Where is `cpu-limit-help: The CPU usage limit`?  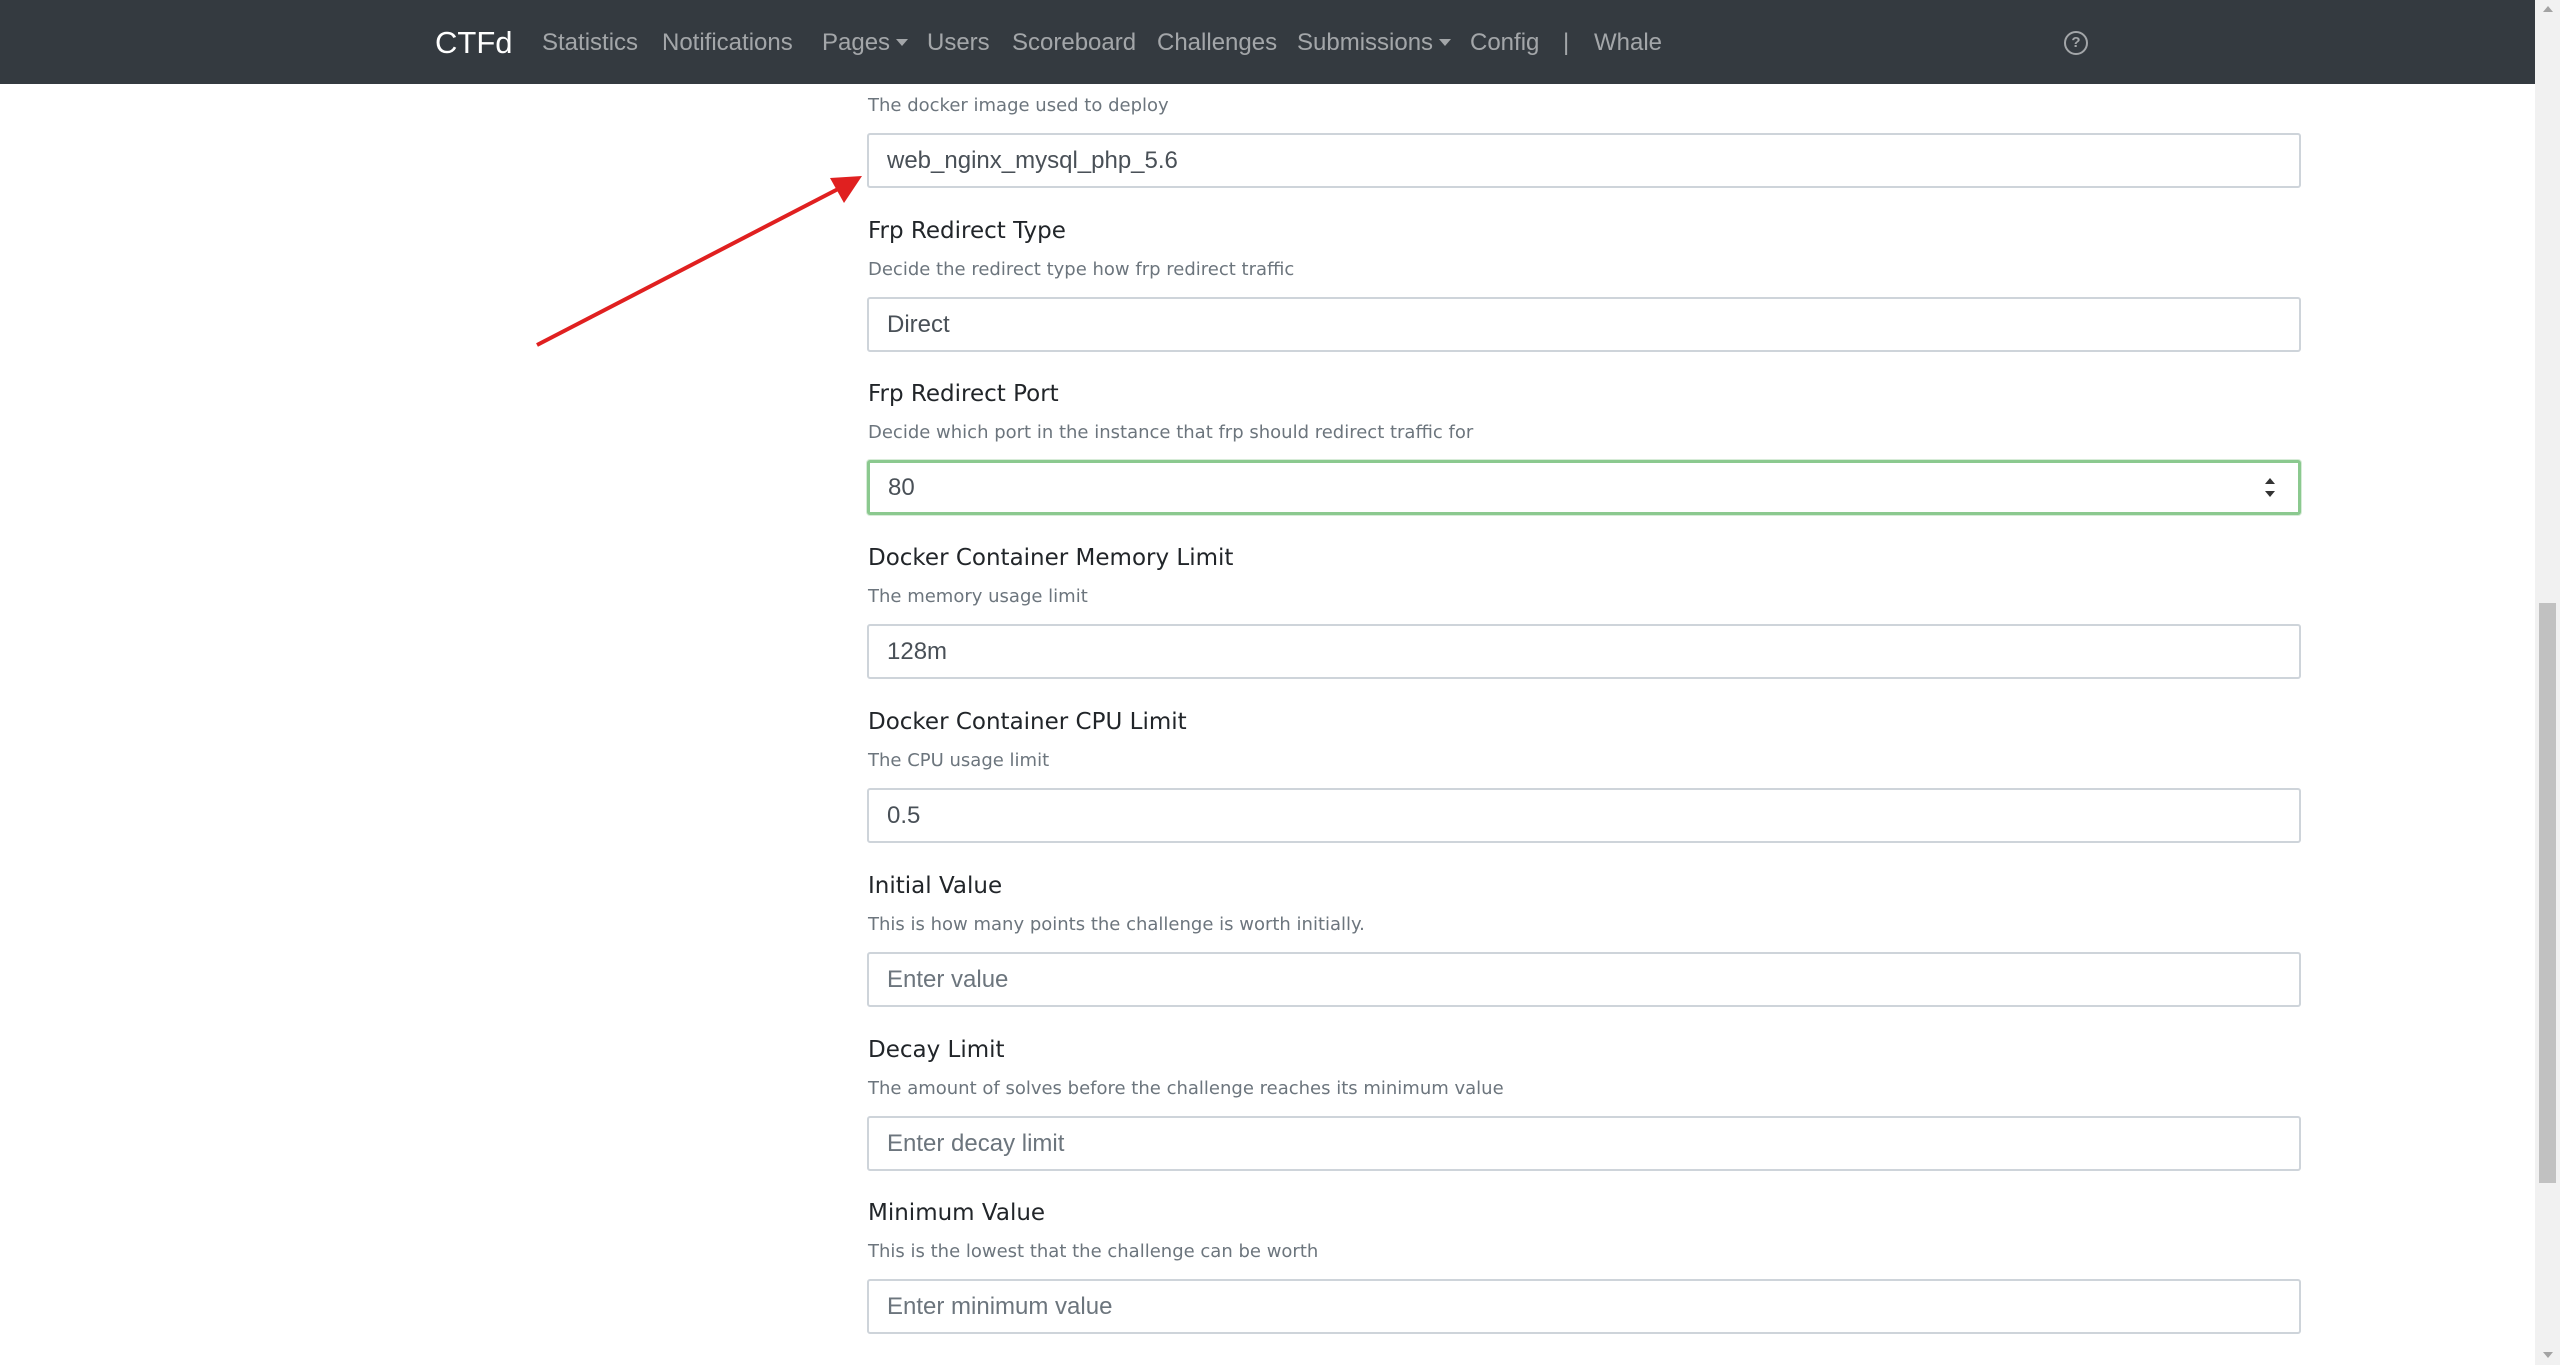 cpu-limit-help: The CPU usage limit is located at coordinates (959, 760).